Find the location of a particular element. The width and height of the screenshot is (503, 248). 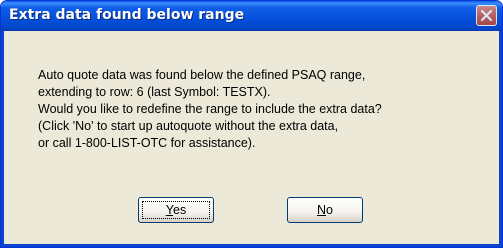

no-label: o is located at coordinates (329, 210).